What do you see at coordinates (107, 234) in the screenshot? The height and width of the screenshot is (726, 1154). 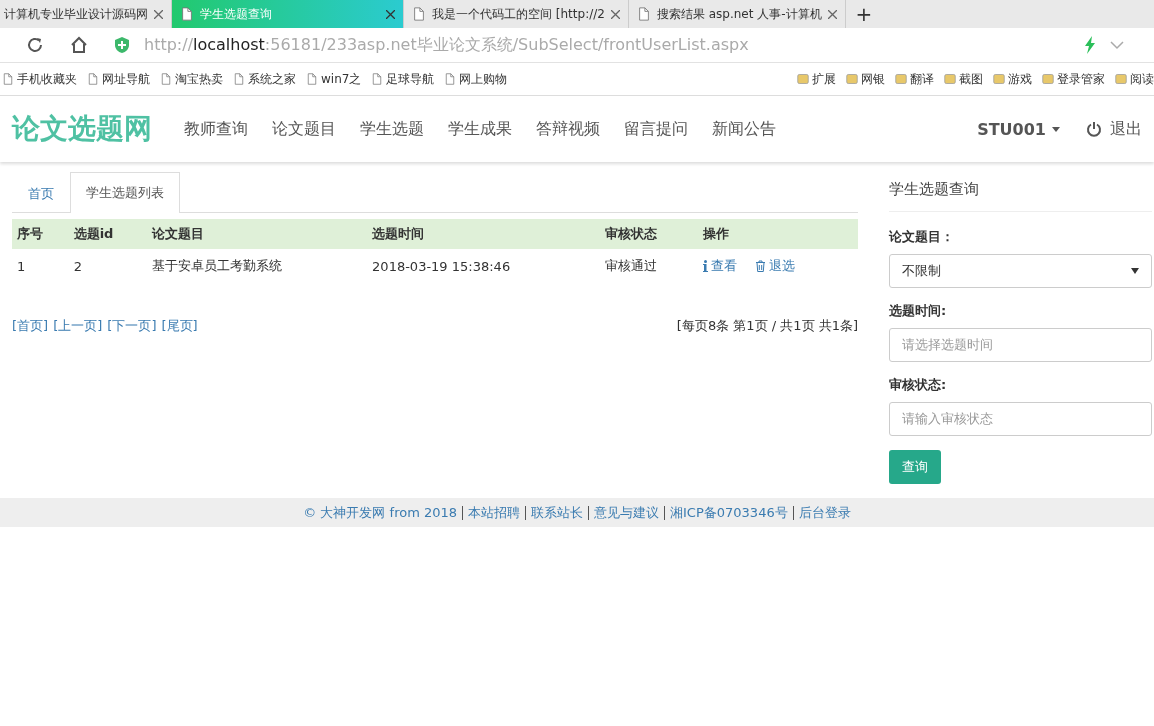 I see `column-header: 选题id` at bounding box center [107, 234].